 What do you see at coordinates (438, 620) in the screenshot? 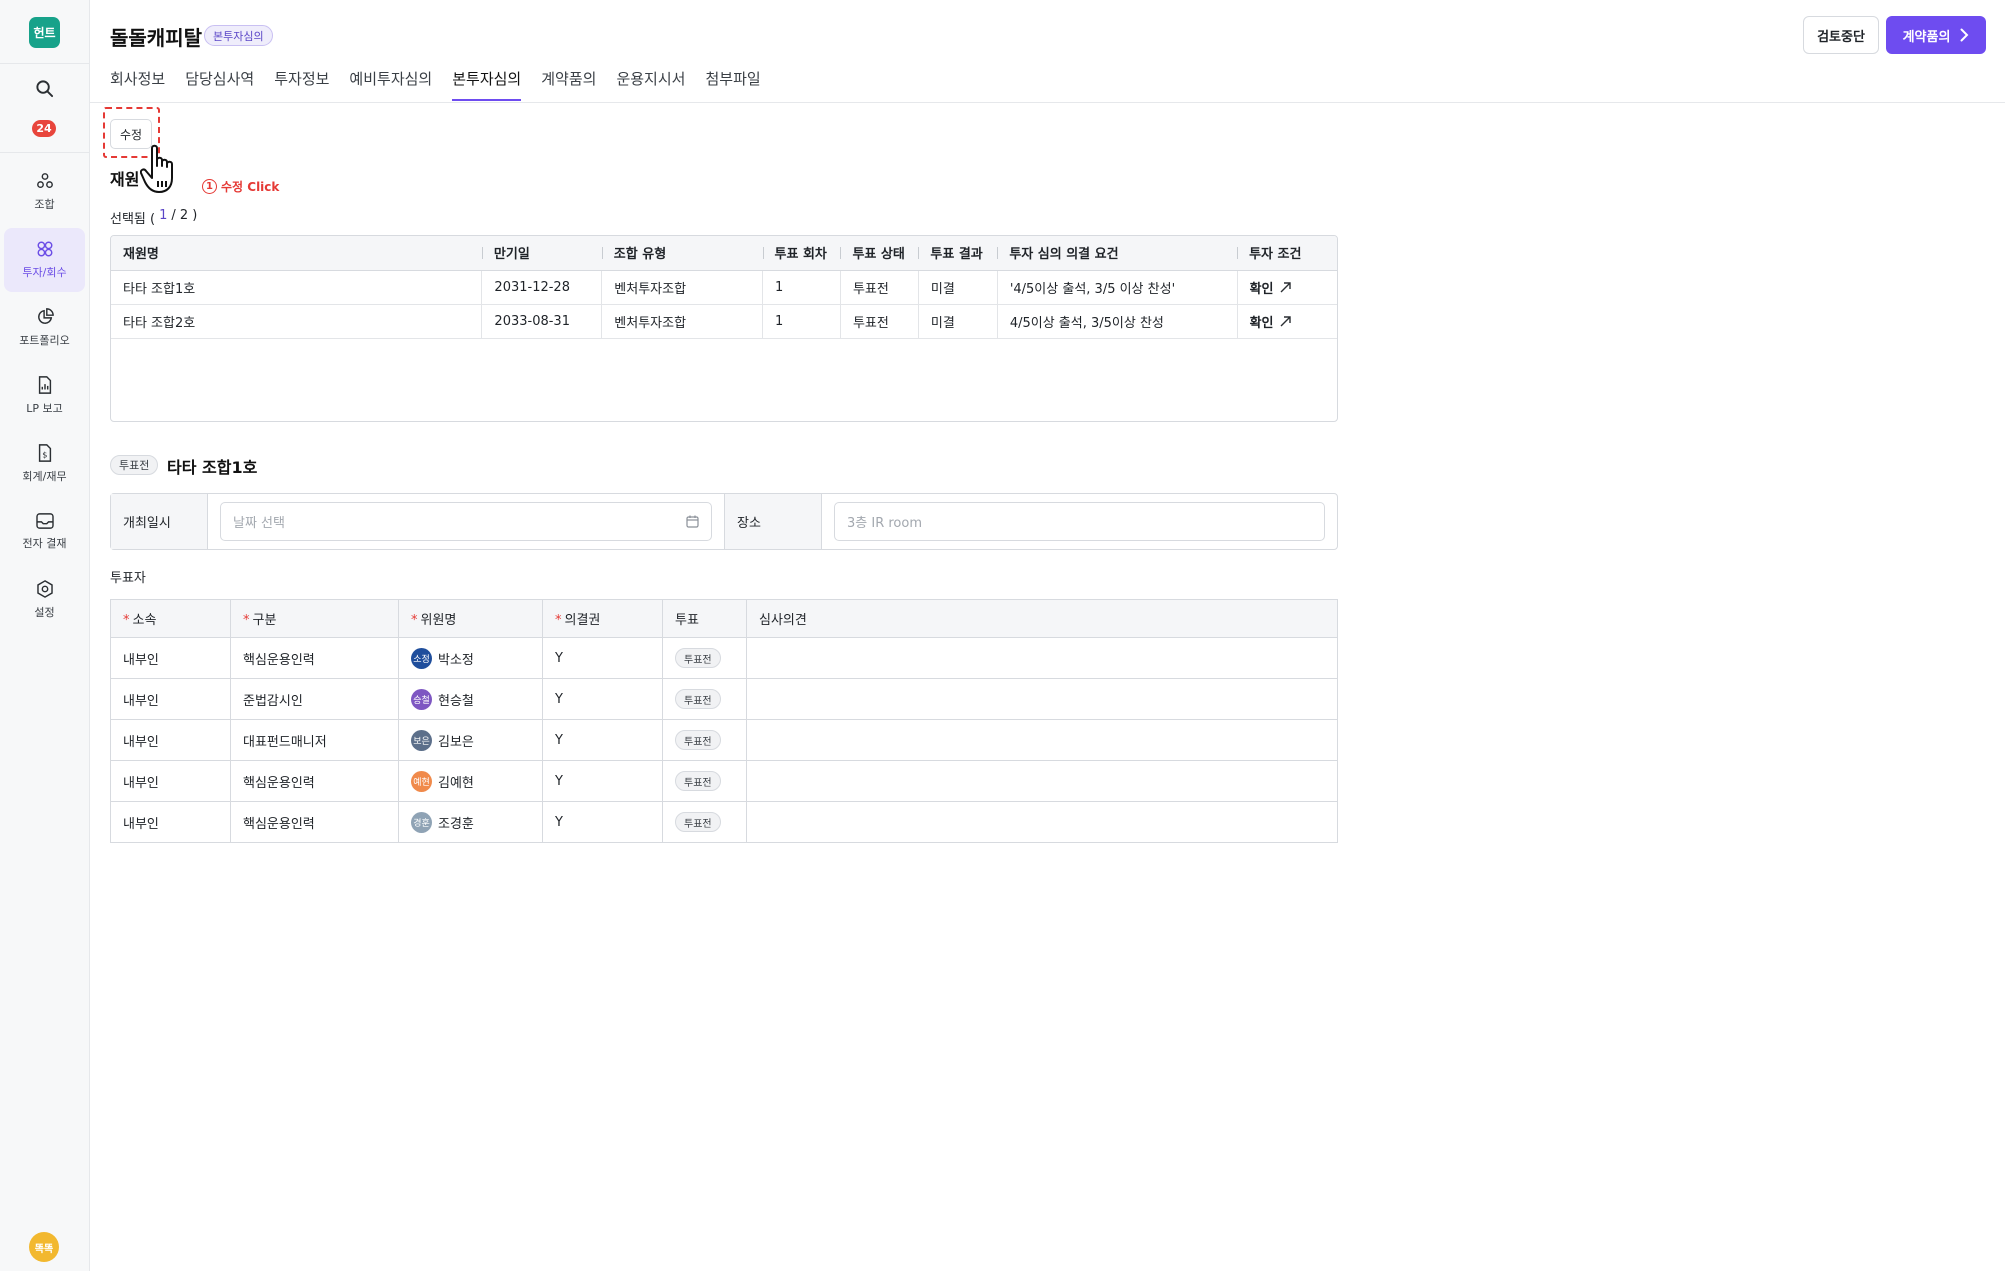
I see `column-header-label: 위원명` at bounding box center [438, 620].